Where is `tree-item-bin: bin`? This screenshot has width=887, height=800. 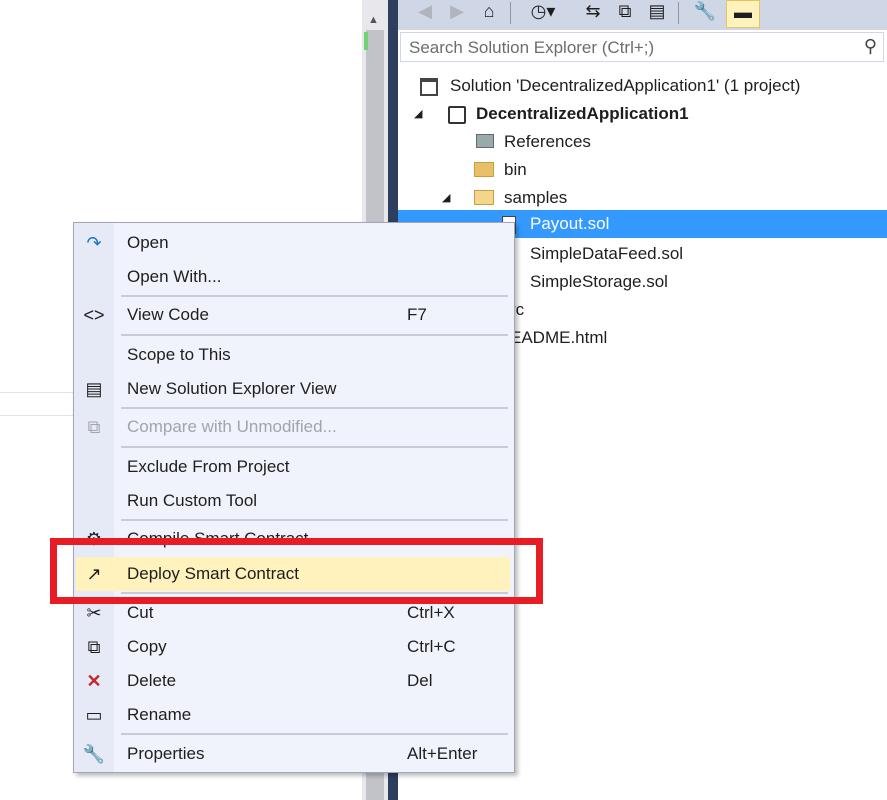
tree-item-bin: bin is located at coordinates (642, 170).